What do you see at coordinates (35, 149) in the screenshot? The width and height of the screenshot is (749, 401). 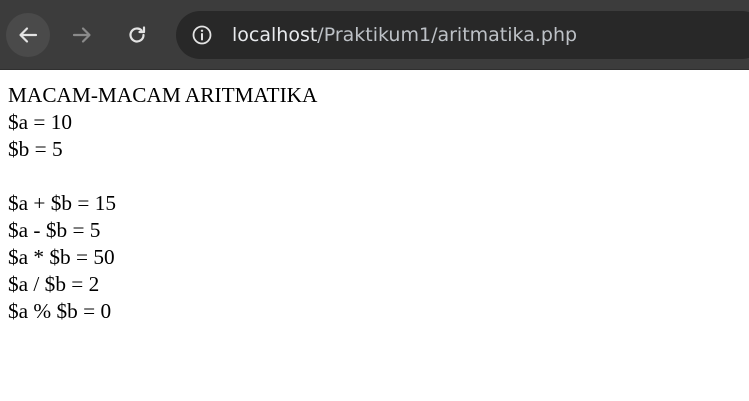 I see `variable-b-line: $b = 5` at bounding box center [35, 149].